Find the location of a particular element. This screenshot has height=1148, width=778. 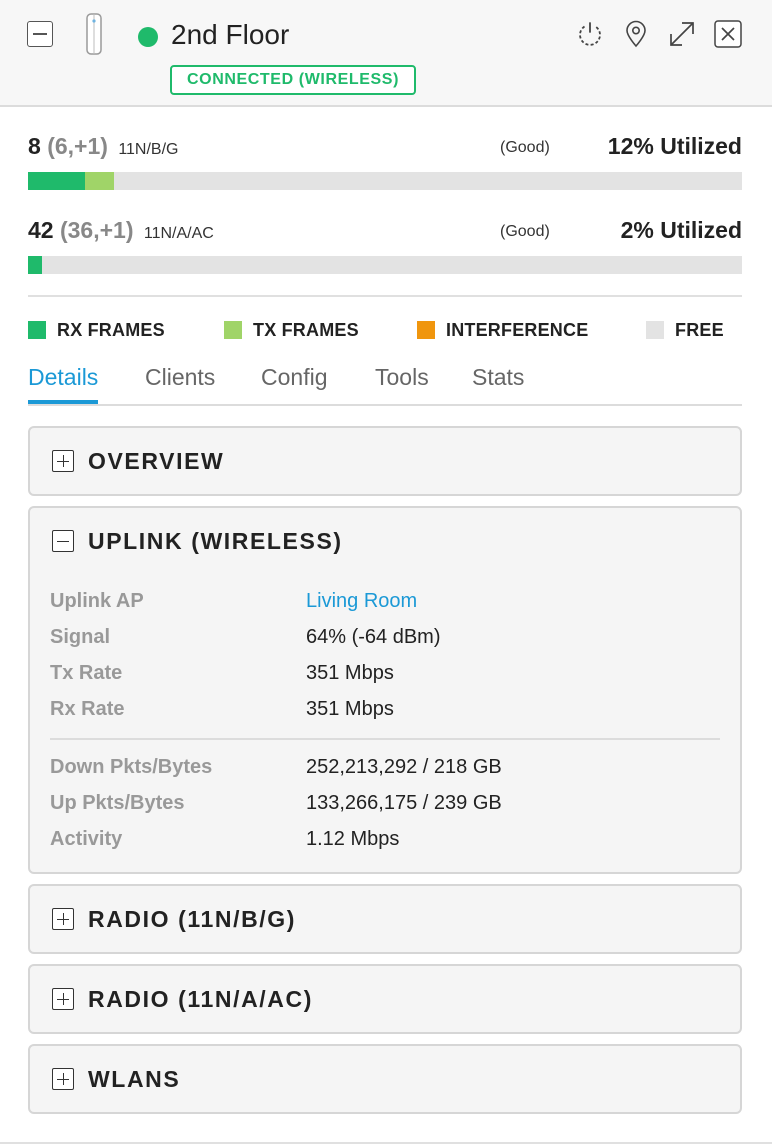

radio-ng-summary: 8 (6,+1) 11N/B/G (Good) 12% Utilized is located at coordinates (385, 147).